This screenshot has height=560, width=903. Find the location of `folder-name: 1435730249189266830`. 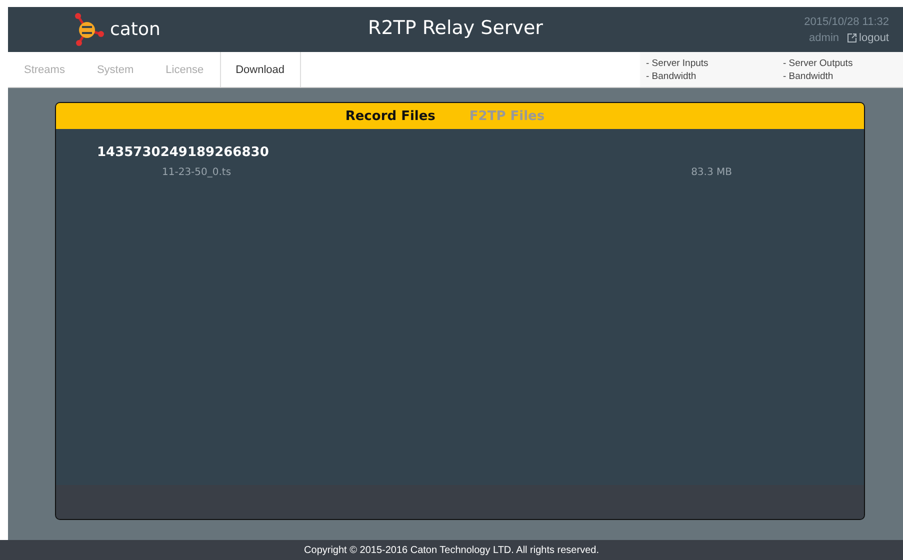

folder-name: 1435730249189266830 is located at coordinates (183, 152).